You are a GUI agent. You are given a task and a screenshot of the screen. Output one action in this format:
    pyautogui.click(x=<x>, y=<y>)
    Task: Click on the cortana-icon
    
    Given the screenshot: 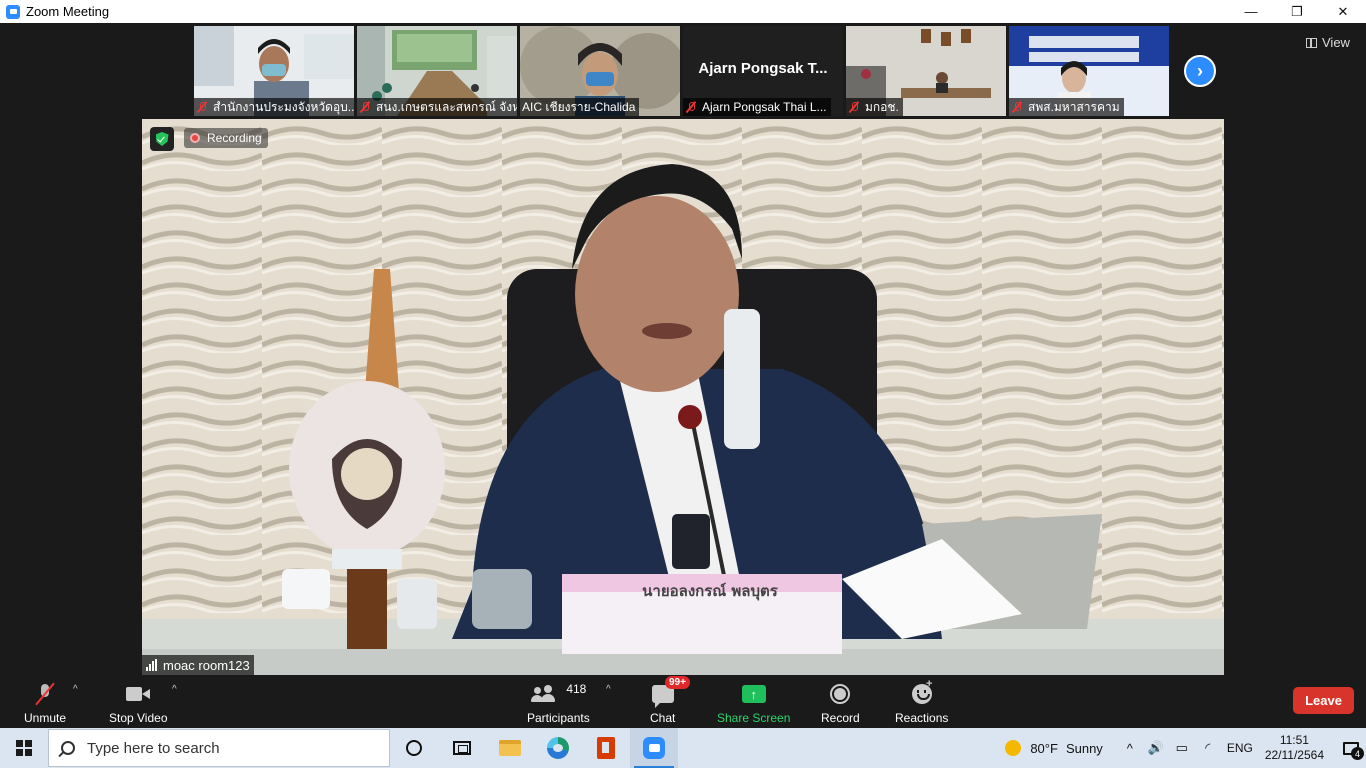 What is the action you would take?
    pyautogui.click(x=414, y=748)
    